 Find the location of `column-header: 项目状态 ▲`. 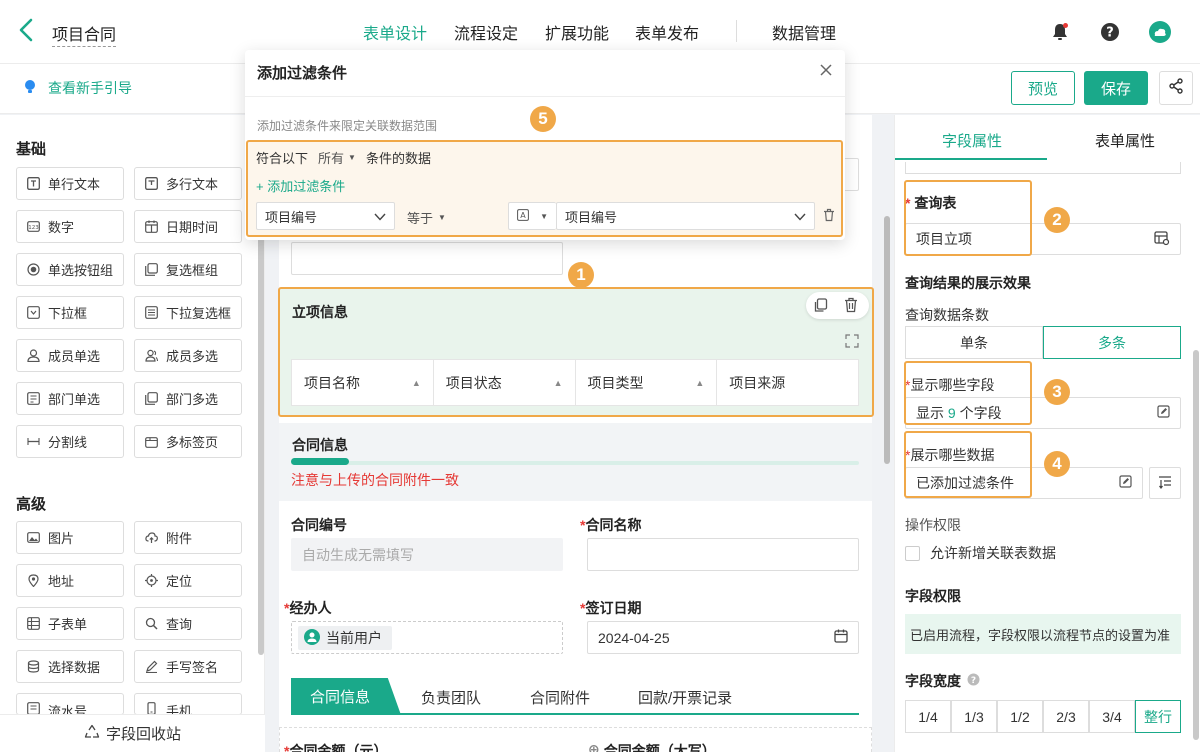

column-header: 项目状态 ▲ is located at coordinates (505, 382).